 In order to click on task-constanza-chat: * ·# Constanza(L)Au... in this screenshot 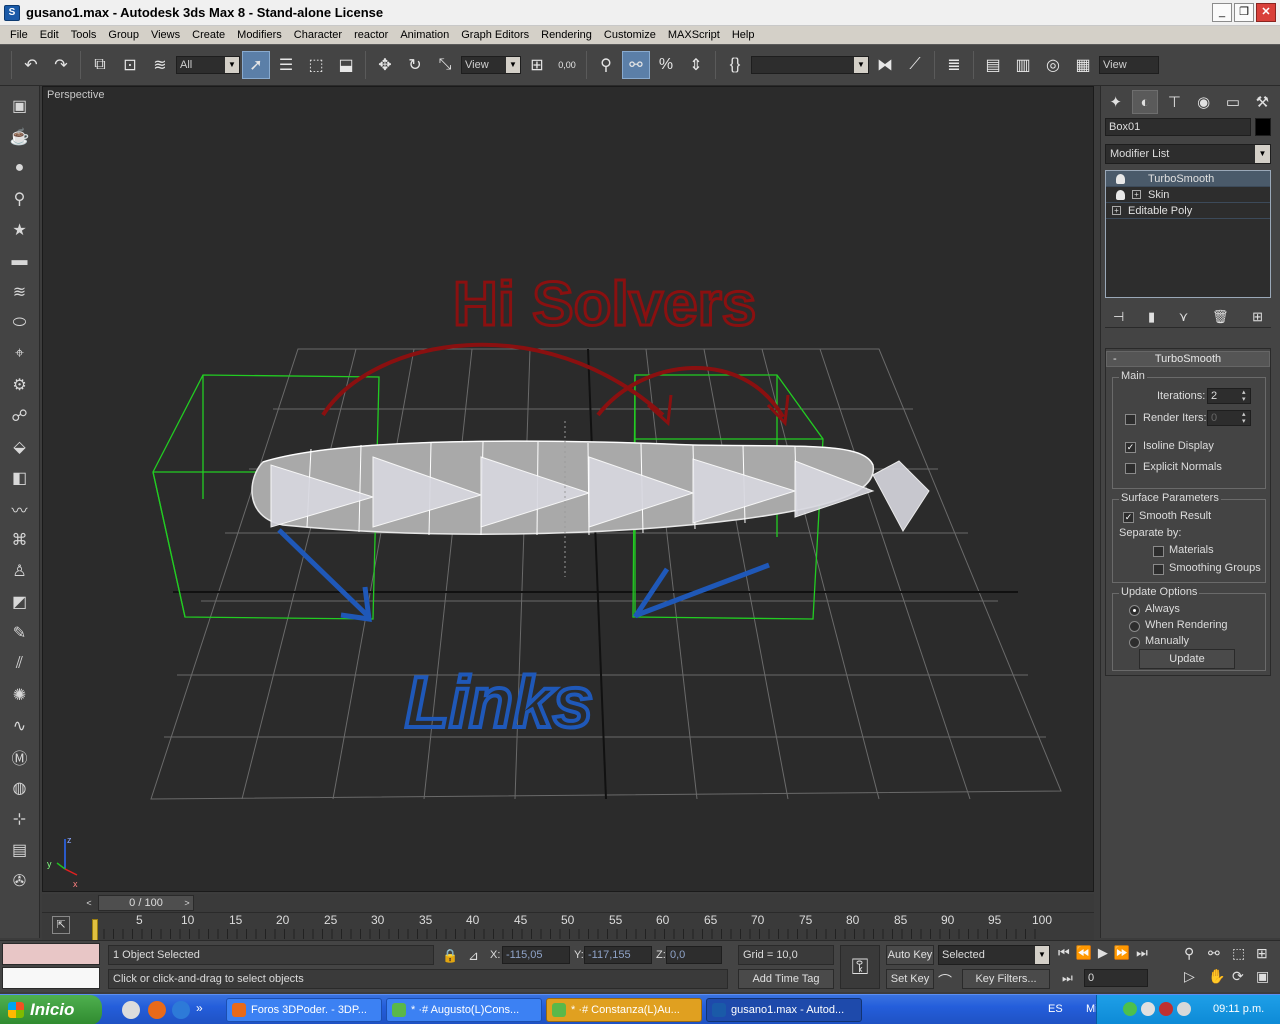, I will do `click(624, 1010)`.